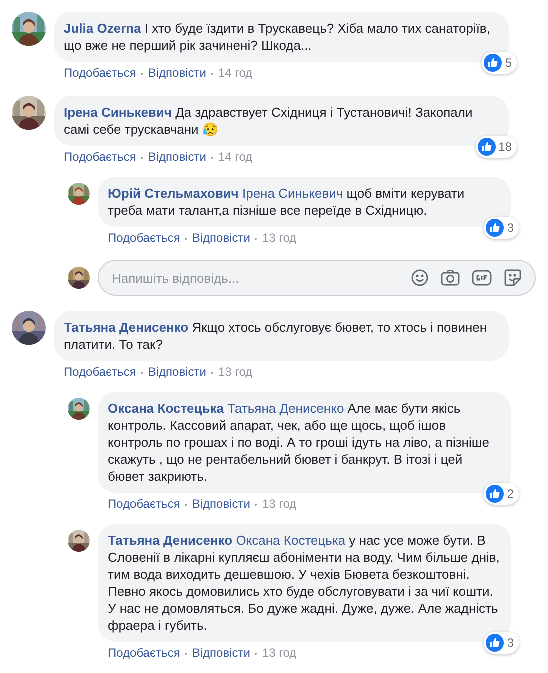 The image size is (548, 673). I want to click on mention-link: Татьяна Денисенко, so click(286, 408).